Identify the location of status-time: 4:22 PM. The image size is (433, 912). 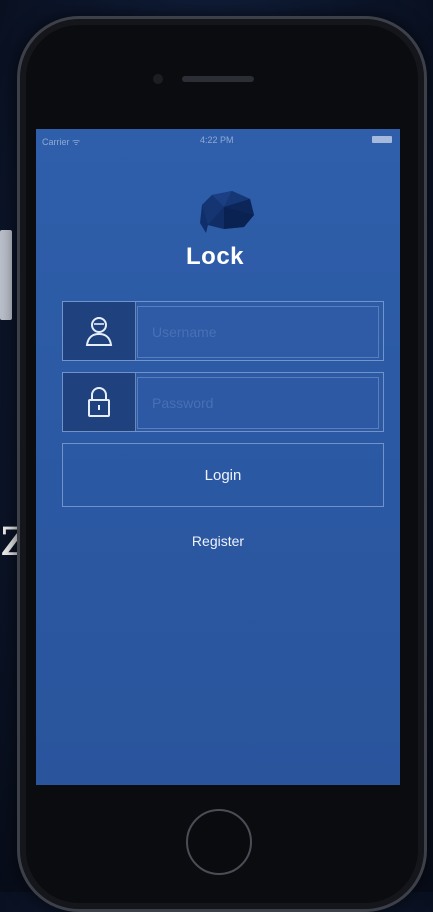
(217, 140).